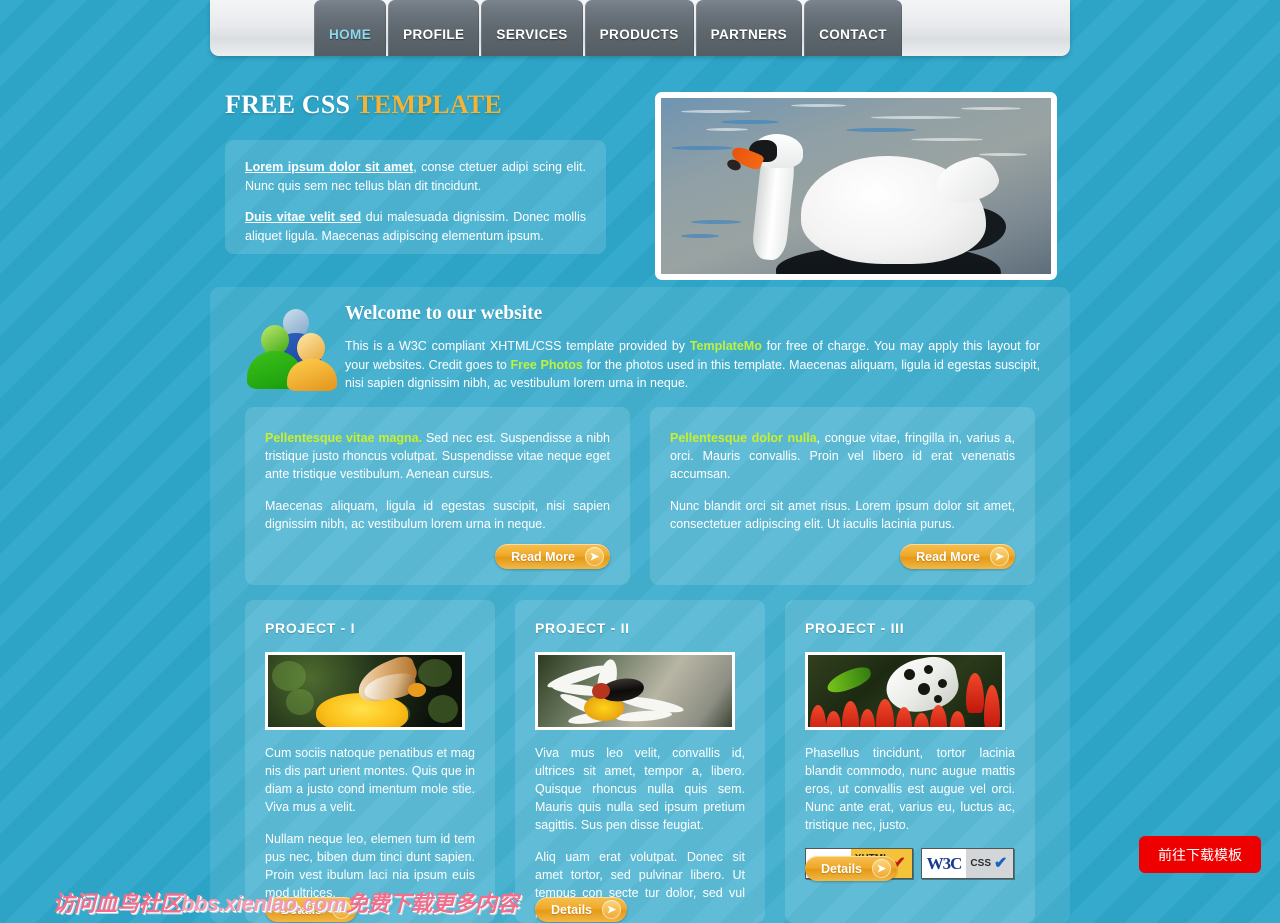 This screenshot has width=1280, height=923. What do you see at coordinates (582, 628) in the screenshot?
I see `project-2-title: PROJECT - II` at bounding box center [582, 628].